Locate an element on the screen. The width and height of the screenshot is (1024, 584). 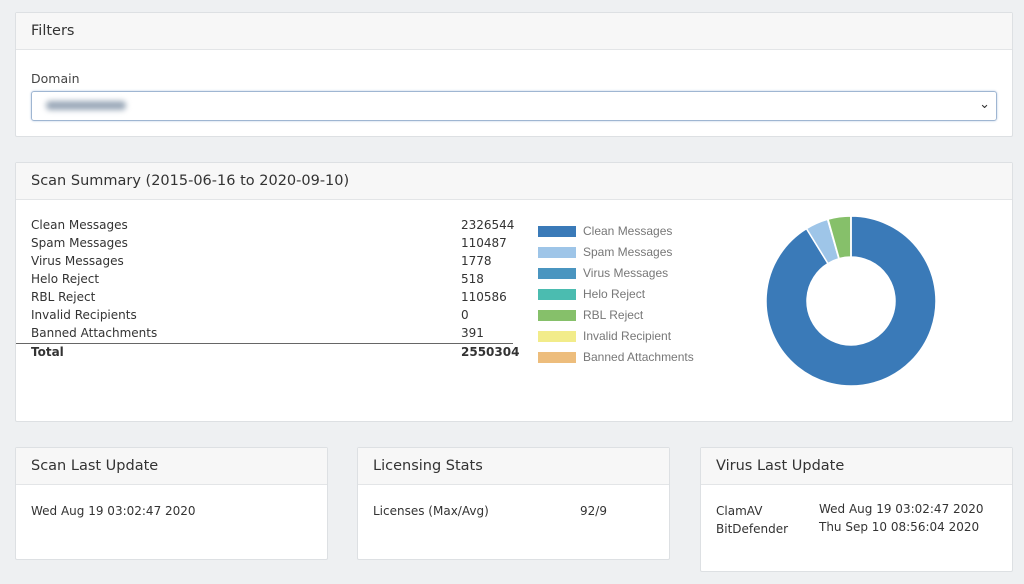
legend-item: Invalid Recipient is located at coordinates (638, 339).